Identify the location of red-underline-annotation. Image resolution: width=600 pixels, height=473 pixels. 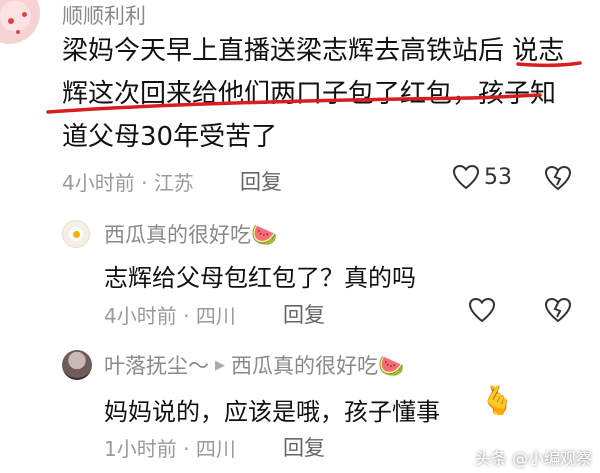
(314, 87).